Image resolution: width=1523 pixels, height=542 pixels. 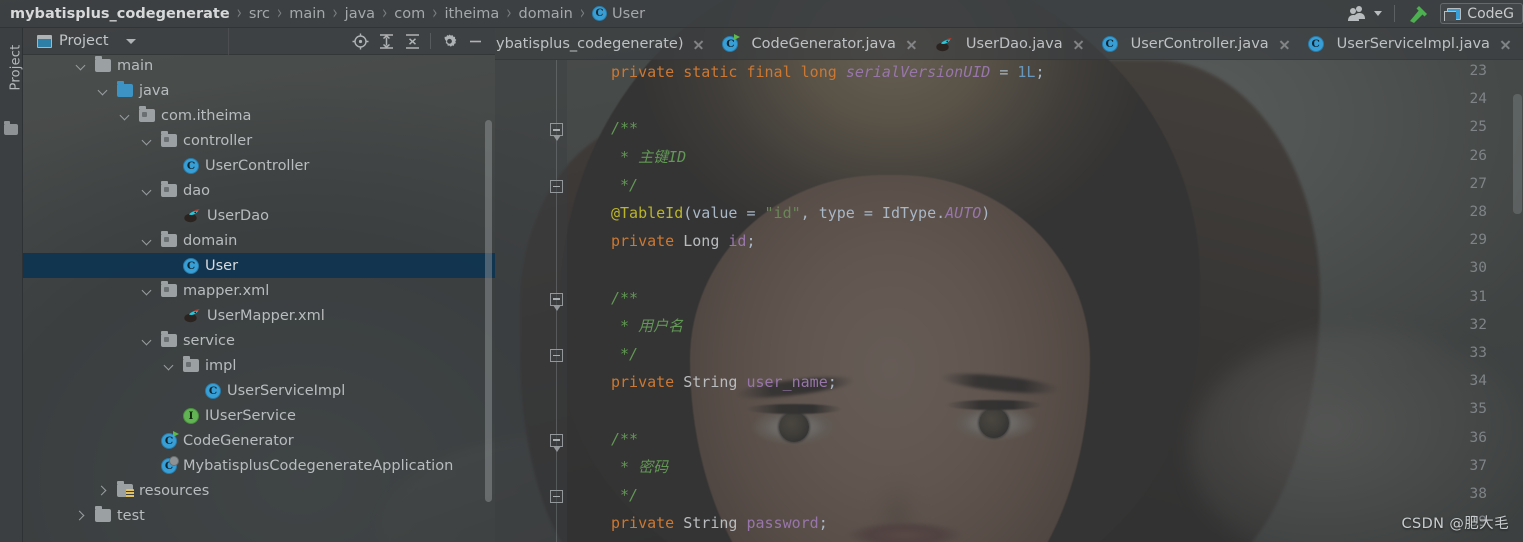 I want to click on editor-tab-userdao-java: UserDao.java, so click(x=1011, y=43).